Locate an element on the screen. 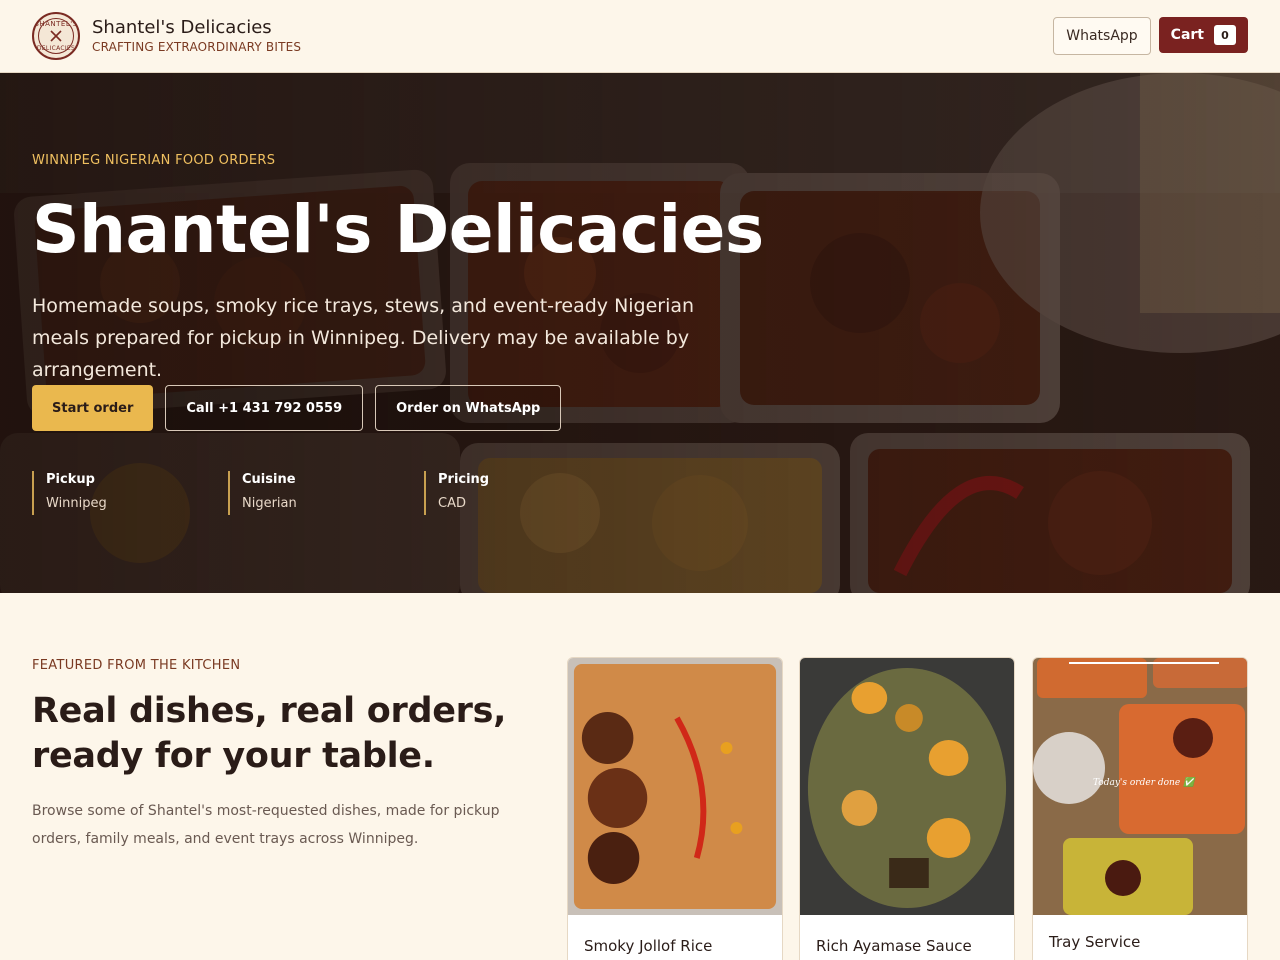 This screenshot has height=960, width=1280. brand-name: Shantel's Delicacies is located at coordinates (182, 27).